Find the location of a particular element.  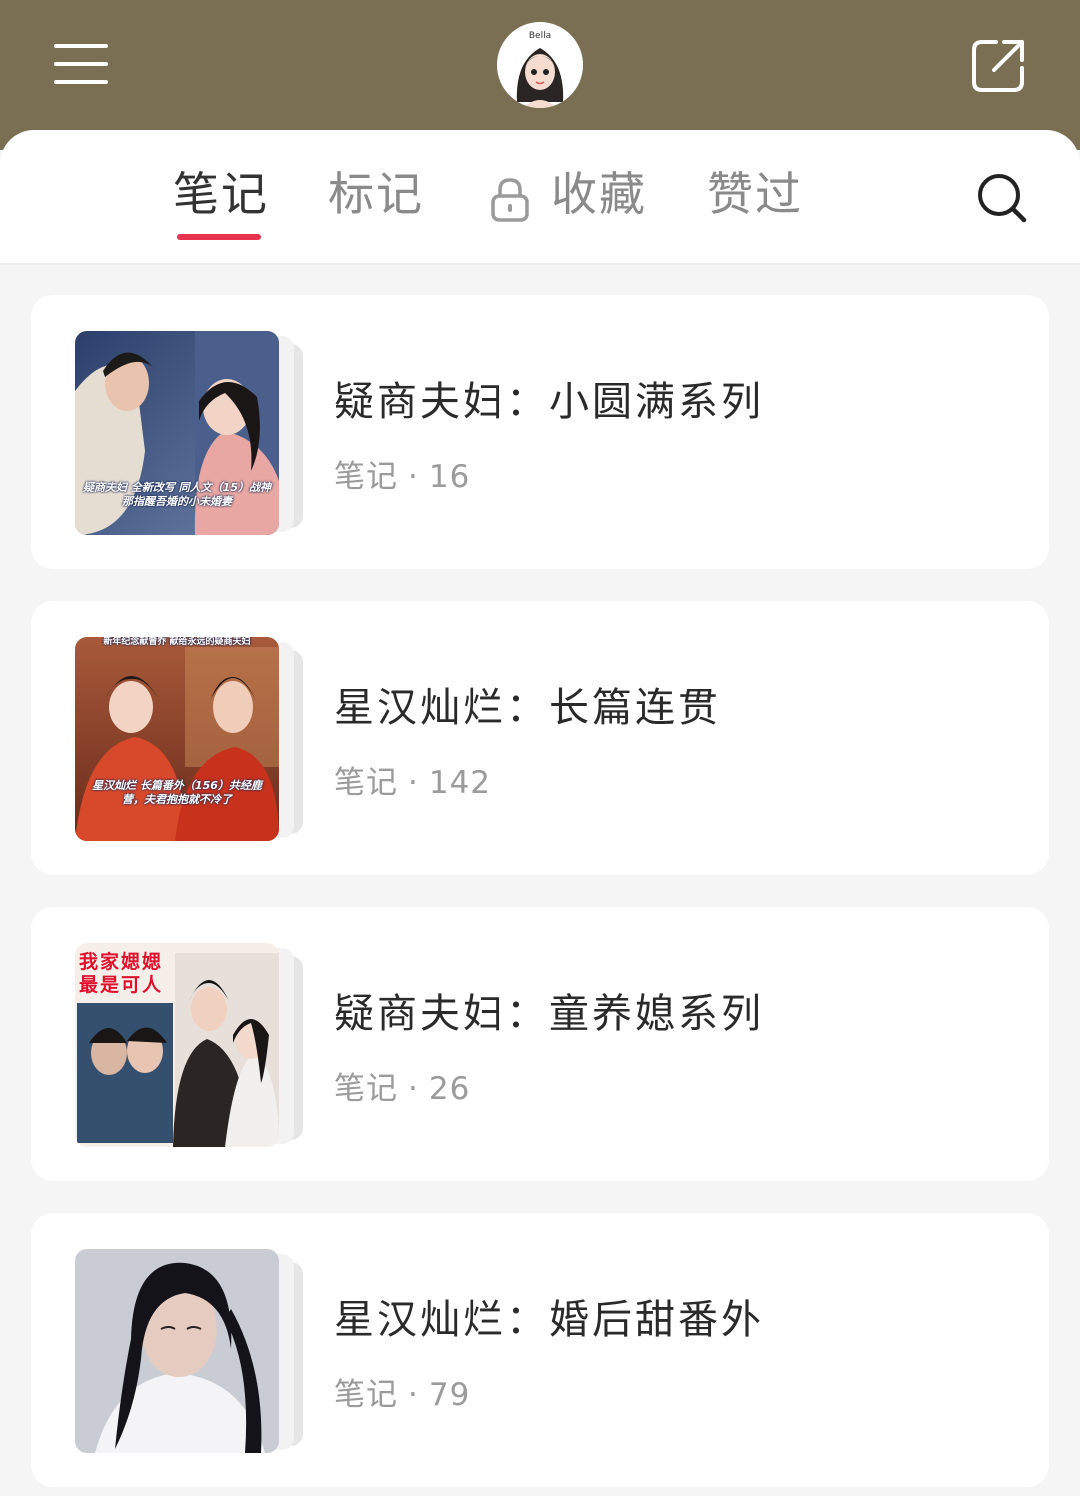

tab-bar: 笔记 标记 收藏 赞过 is located at coordinates (540, 197).